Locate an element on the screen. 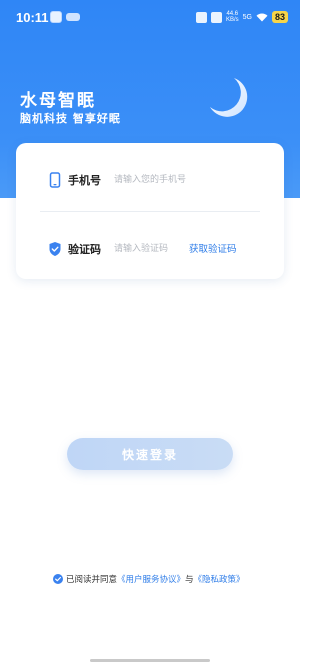 The image size is (320, 667). app-title: 水母智眠 is located at coordinates (58, 101).